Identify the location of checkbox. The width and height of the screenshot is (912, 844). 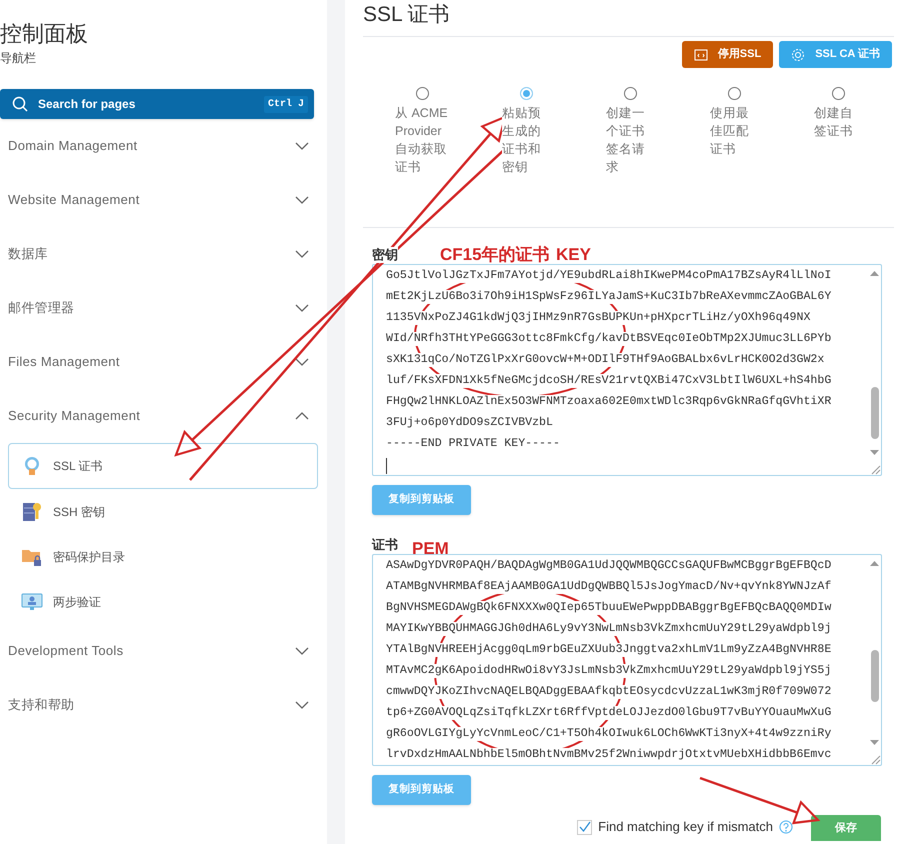
(584, 827).